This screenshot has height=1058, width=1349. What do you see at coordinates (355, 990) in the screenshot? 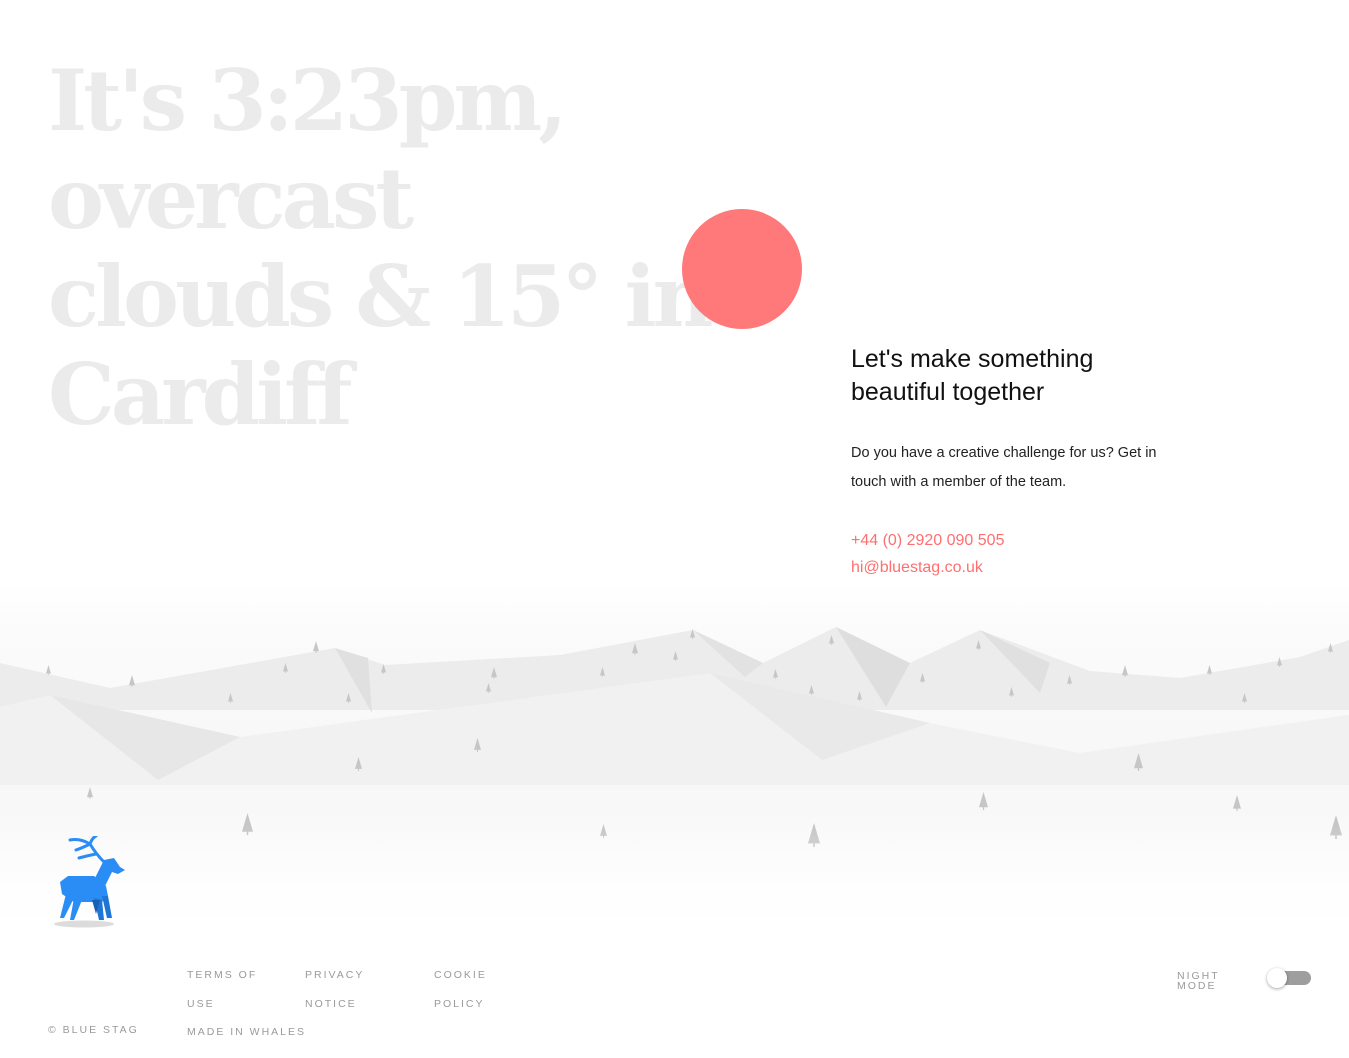
I see `privacy-notice-link: PRIVACY NOTICE` at bounding box center [355, 990].